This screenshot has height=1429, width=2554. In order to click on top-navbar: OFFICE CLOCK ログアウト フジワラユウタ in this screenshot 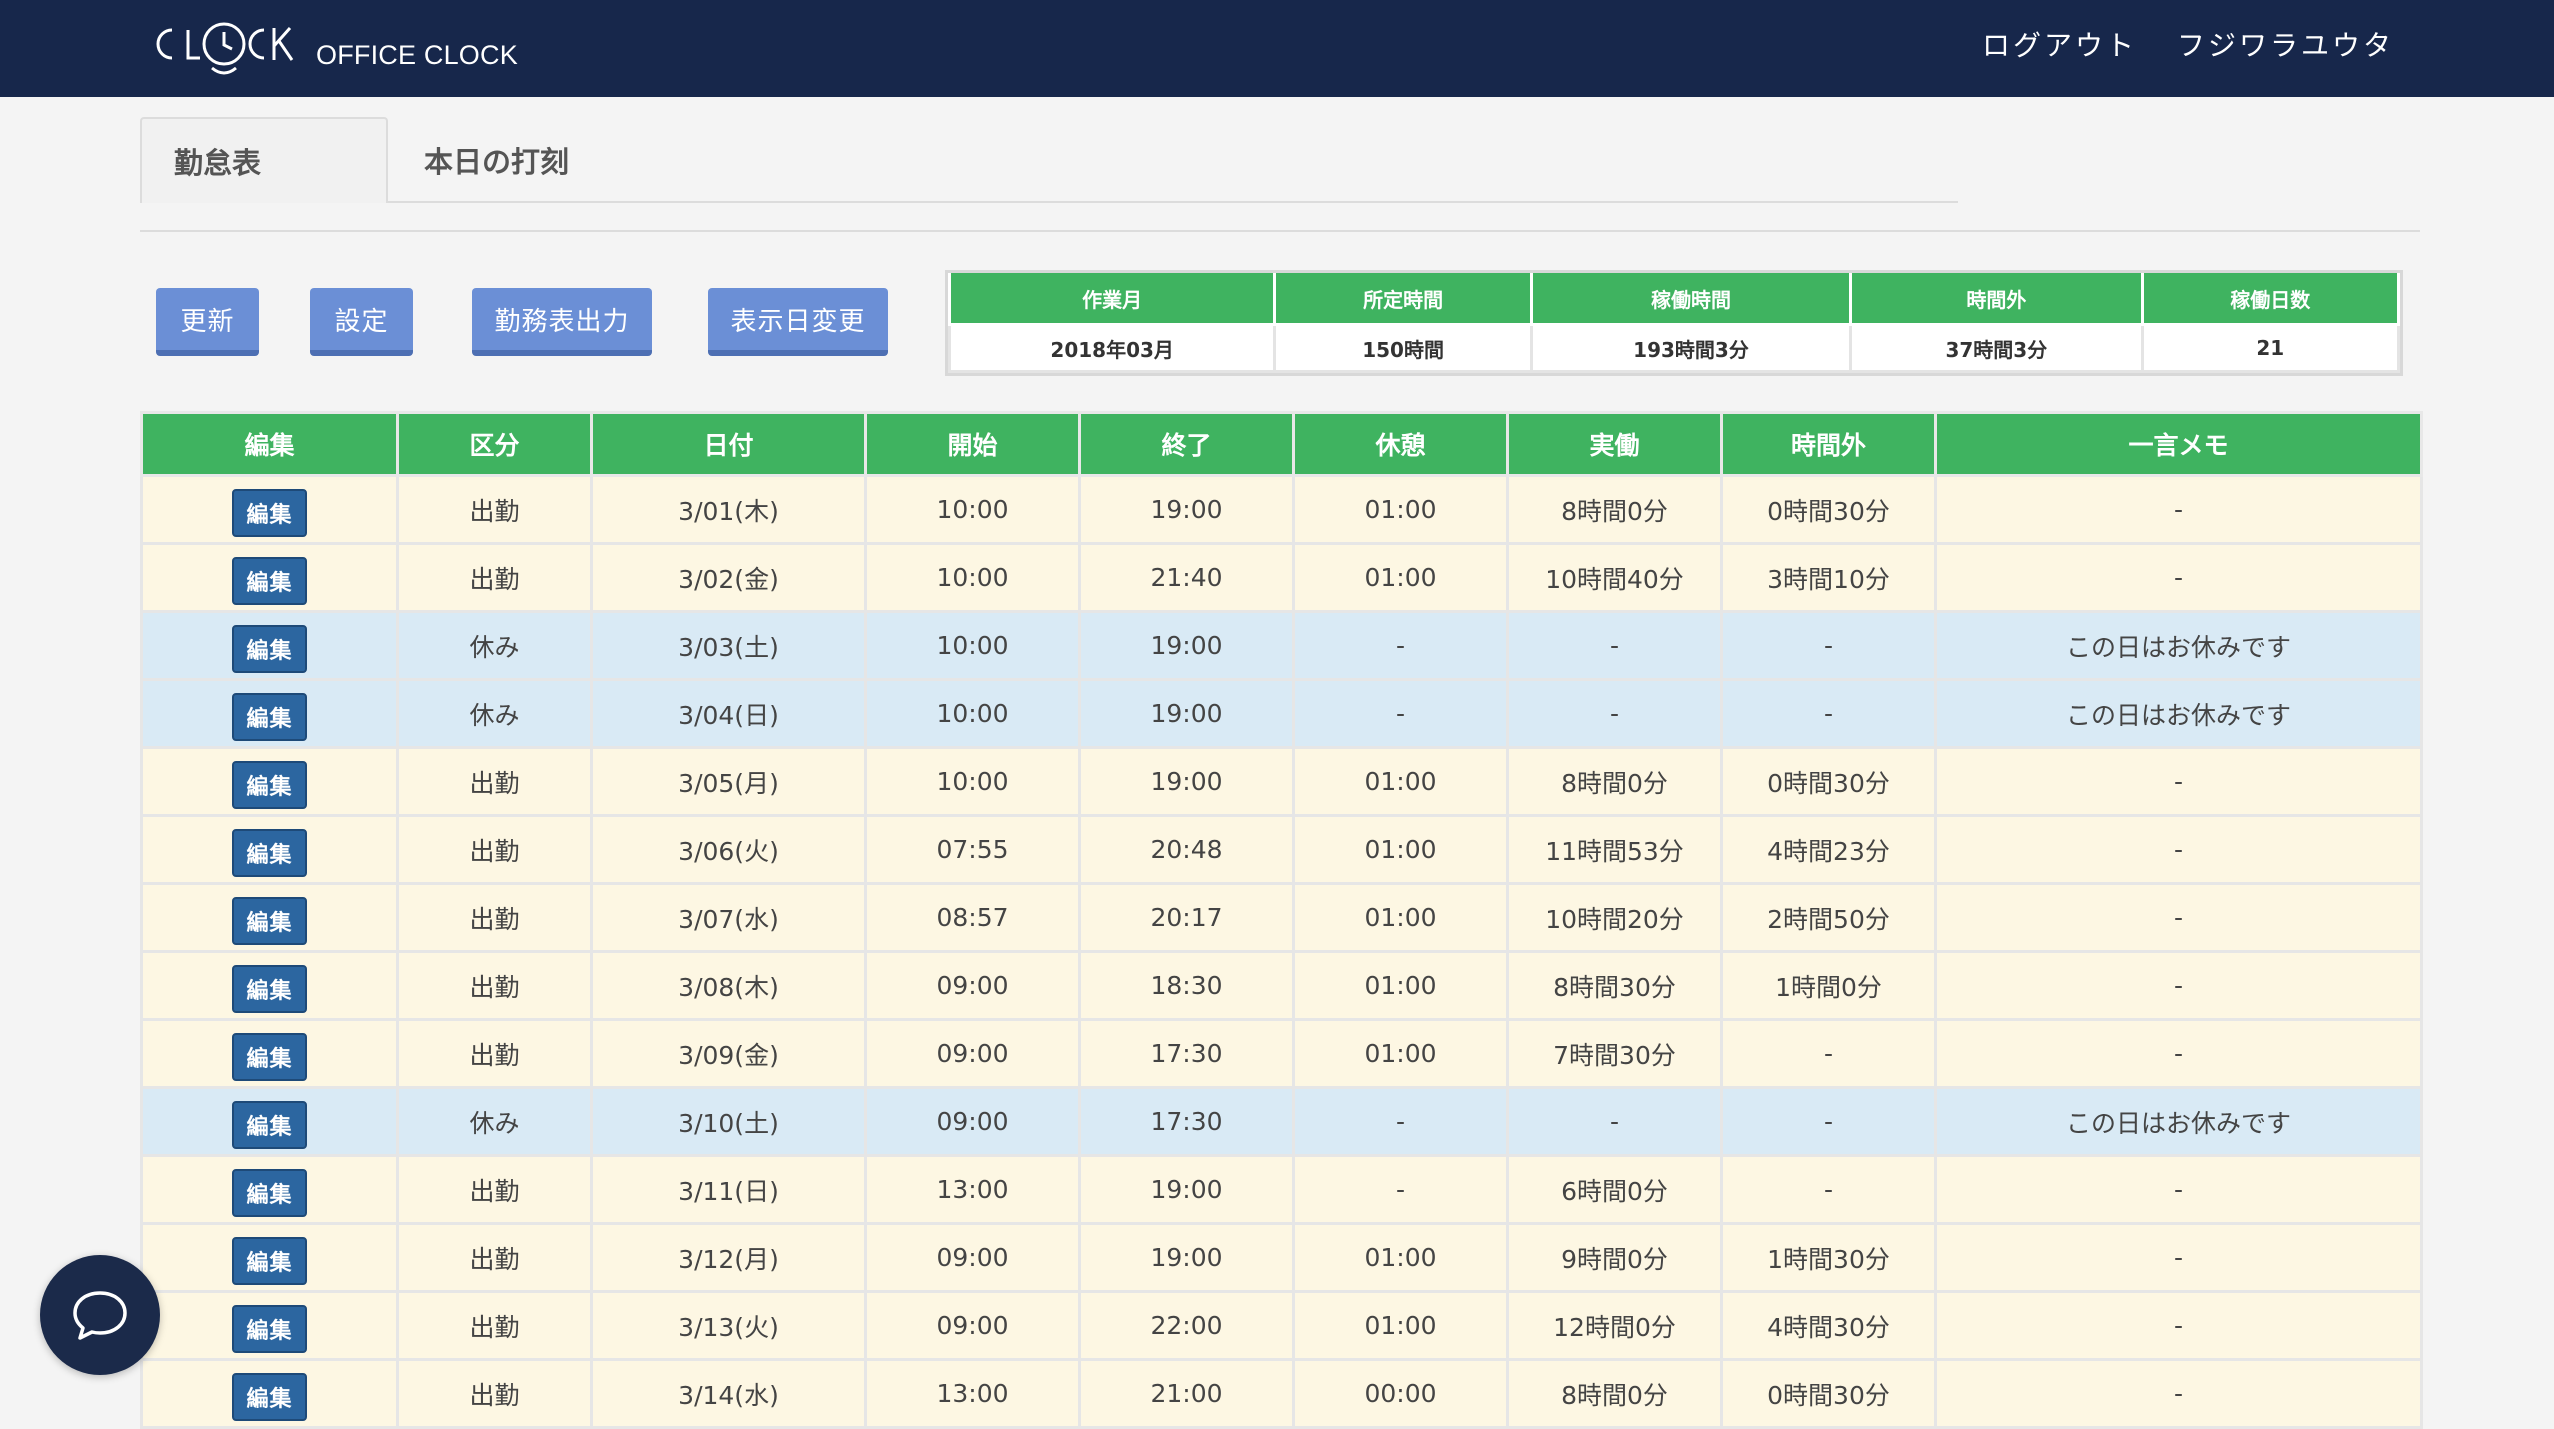, I will do `click(1277, 48)`.